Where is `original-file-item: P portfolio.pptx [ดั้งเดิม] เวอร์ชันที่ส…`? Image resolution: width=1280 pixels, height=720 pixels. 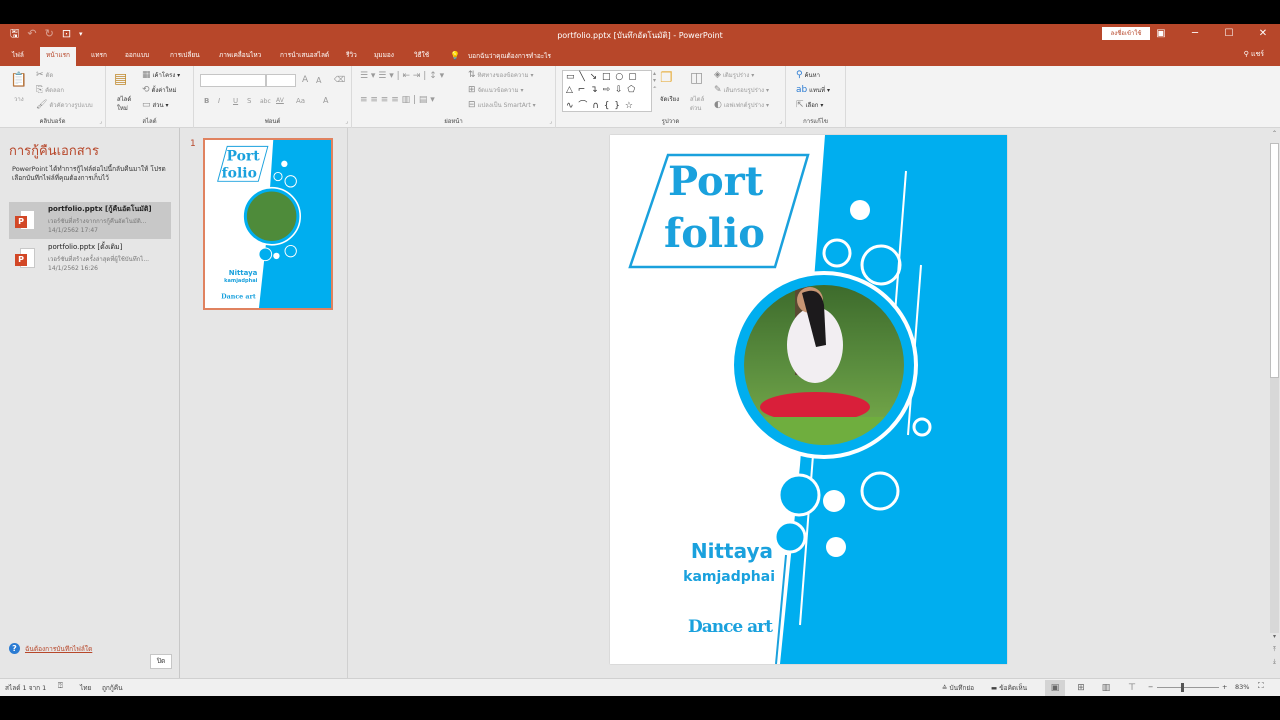
original-file-item: P portfolio.pptx [ดั้งเดิม] เวอร์ชันที่ส… is located at coordinates (90, 258).